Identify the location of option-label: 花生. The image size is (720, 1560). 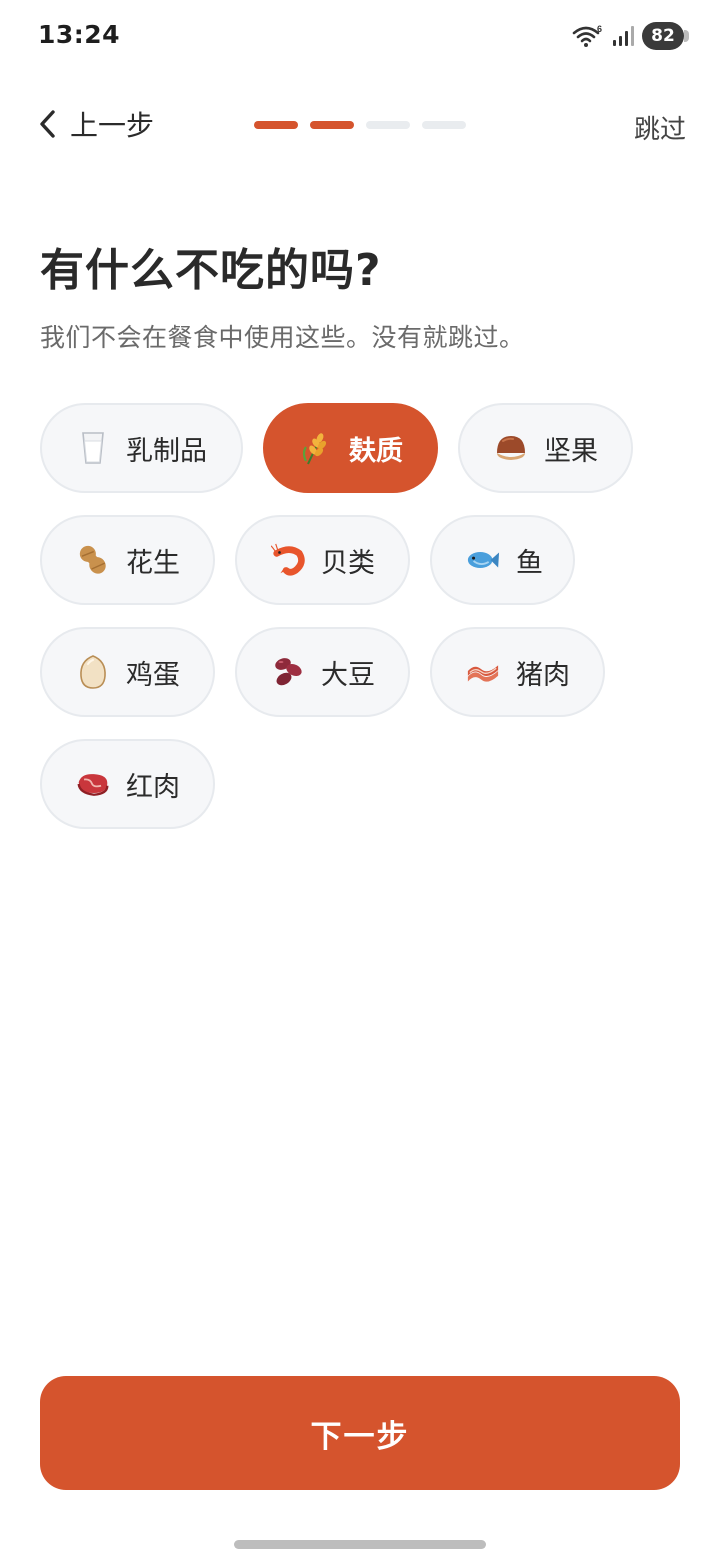
(153, 563).